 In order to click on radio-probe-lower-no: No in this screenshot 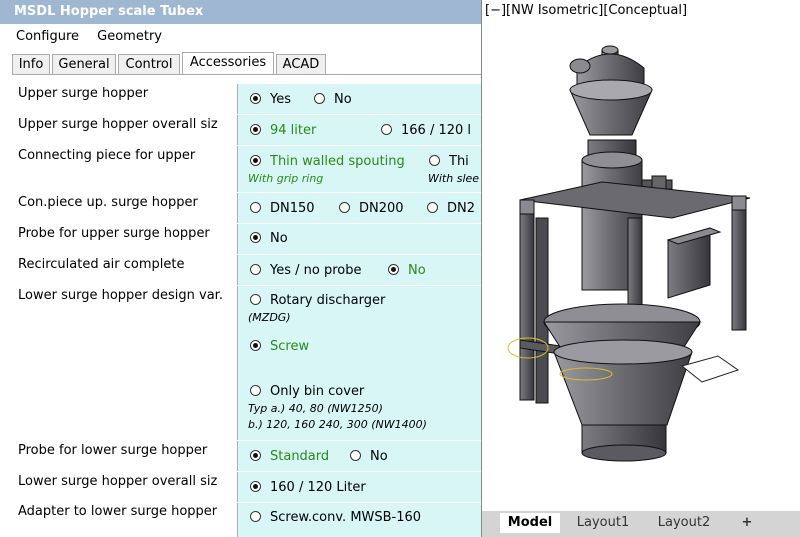, I will do `click(369, 457)`.